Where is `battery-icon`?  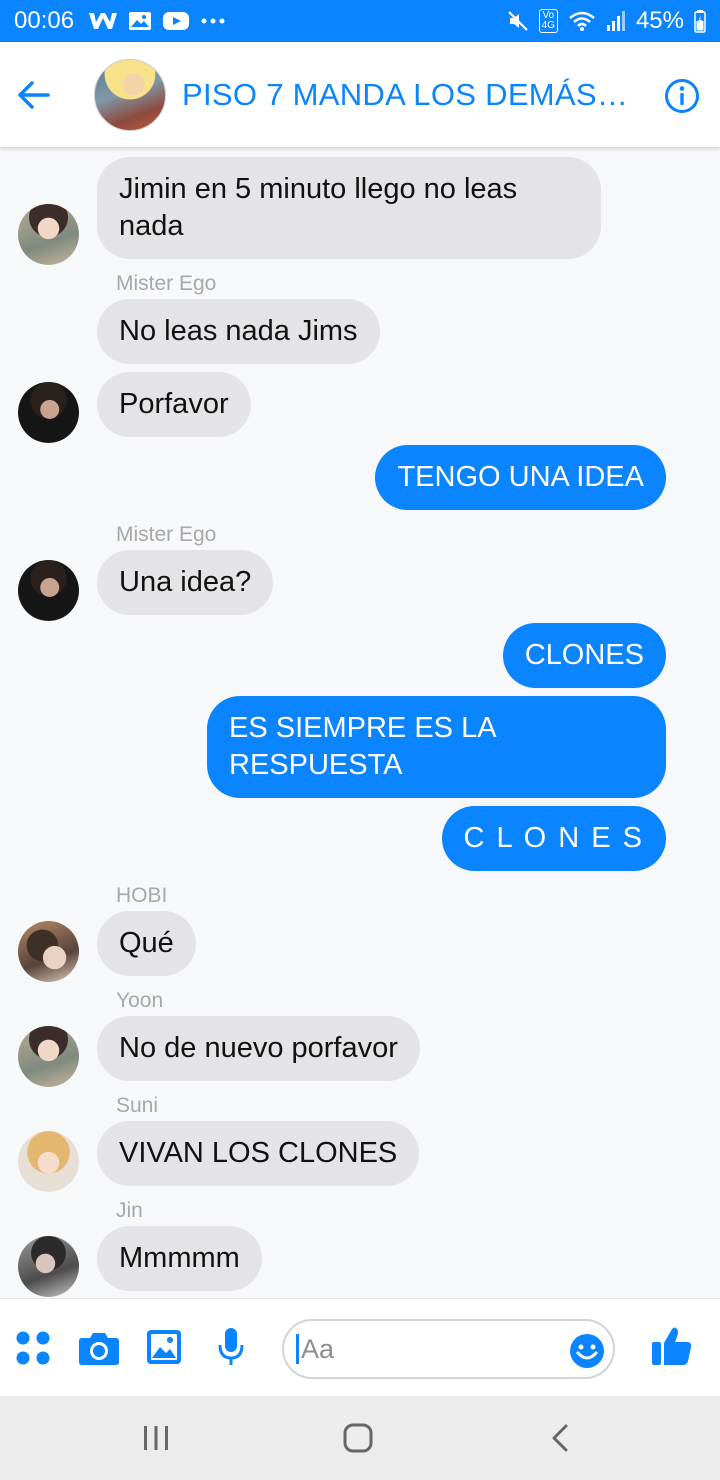 battery-icon is located at coordinates (700, 21).